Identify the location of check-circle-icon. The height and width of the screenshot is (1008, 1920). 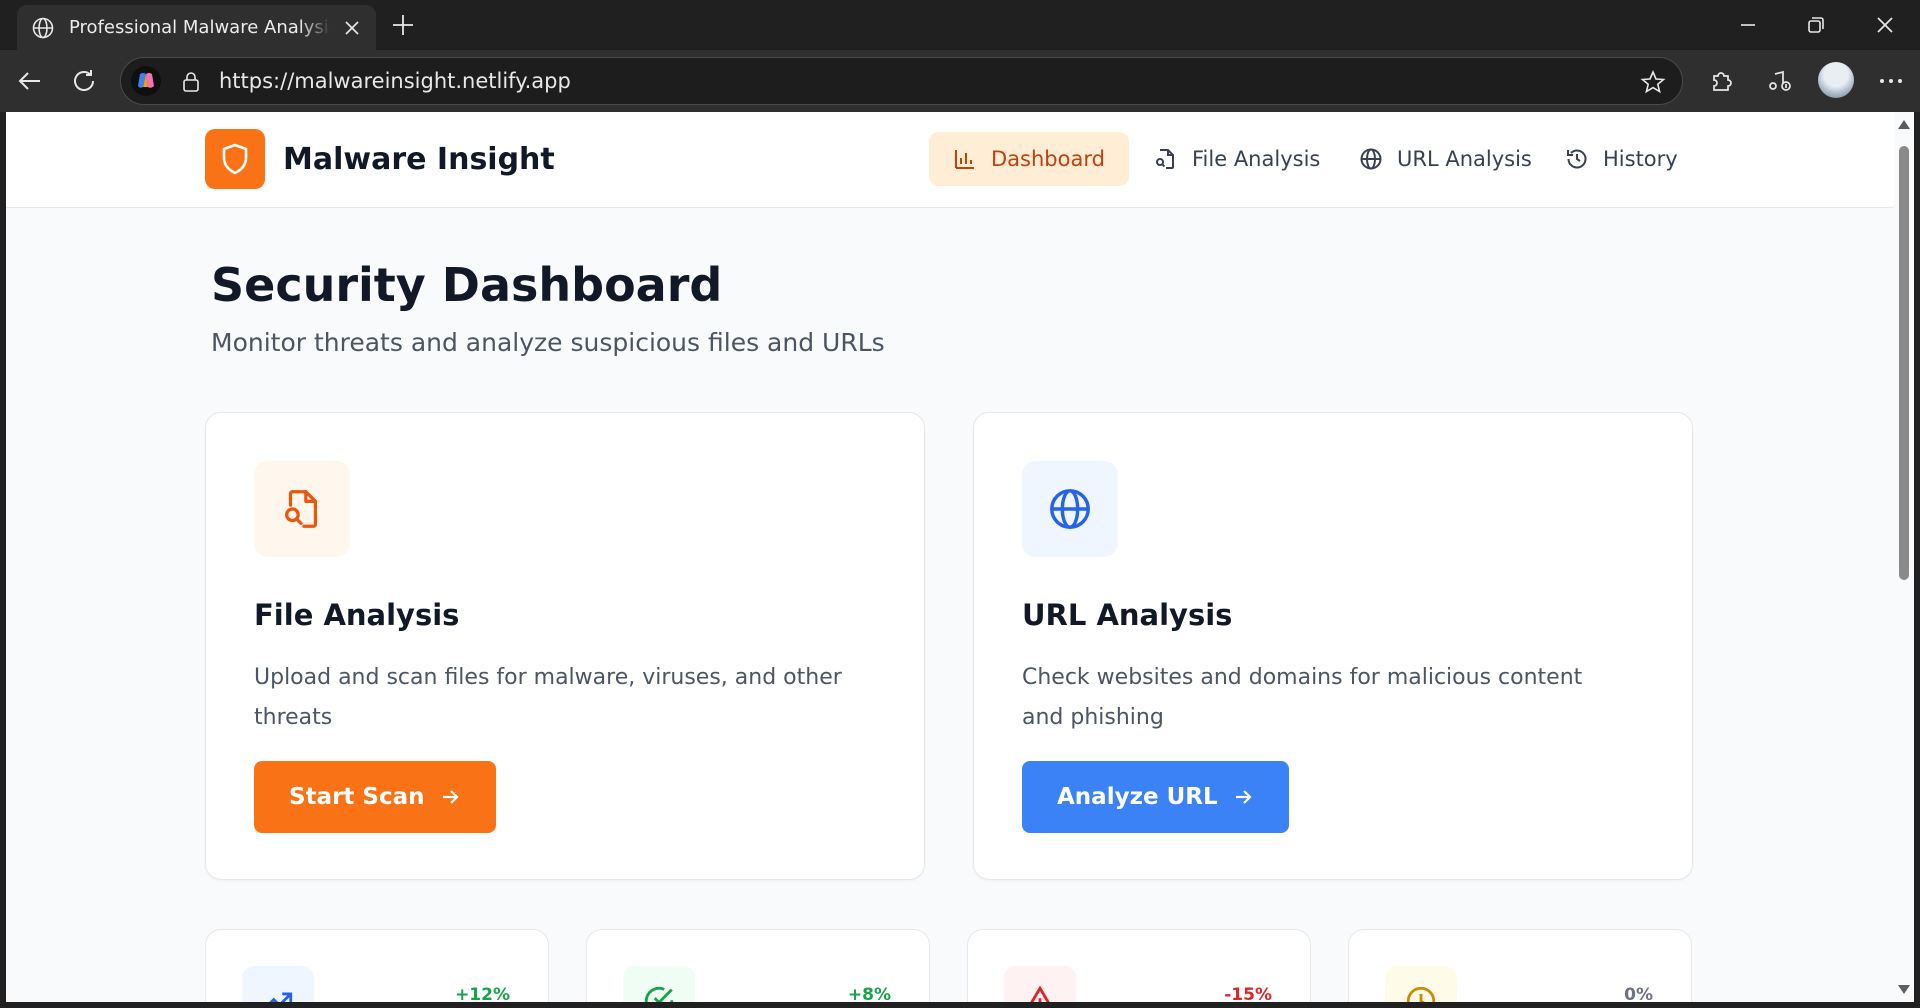
(659, 984).